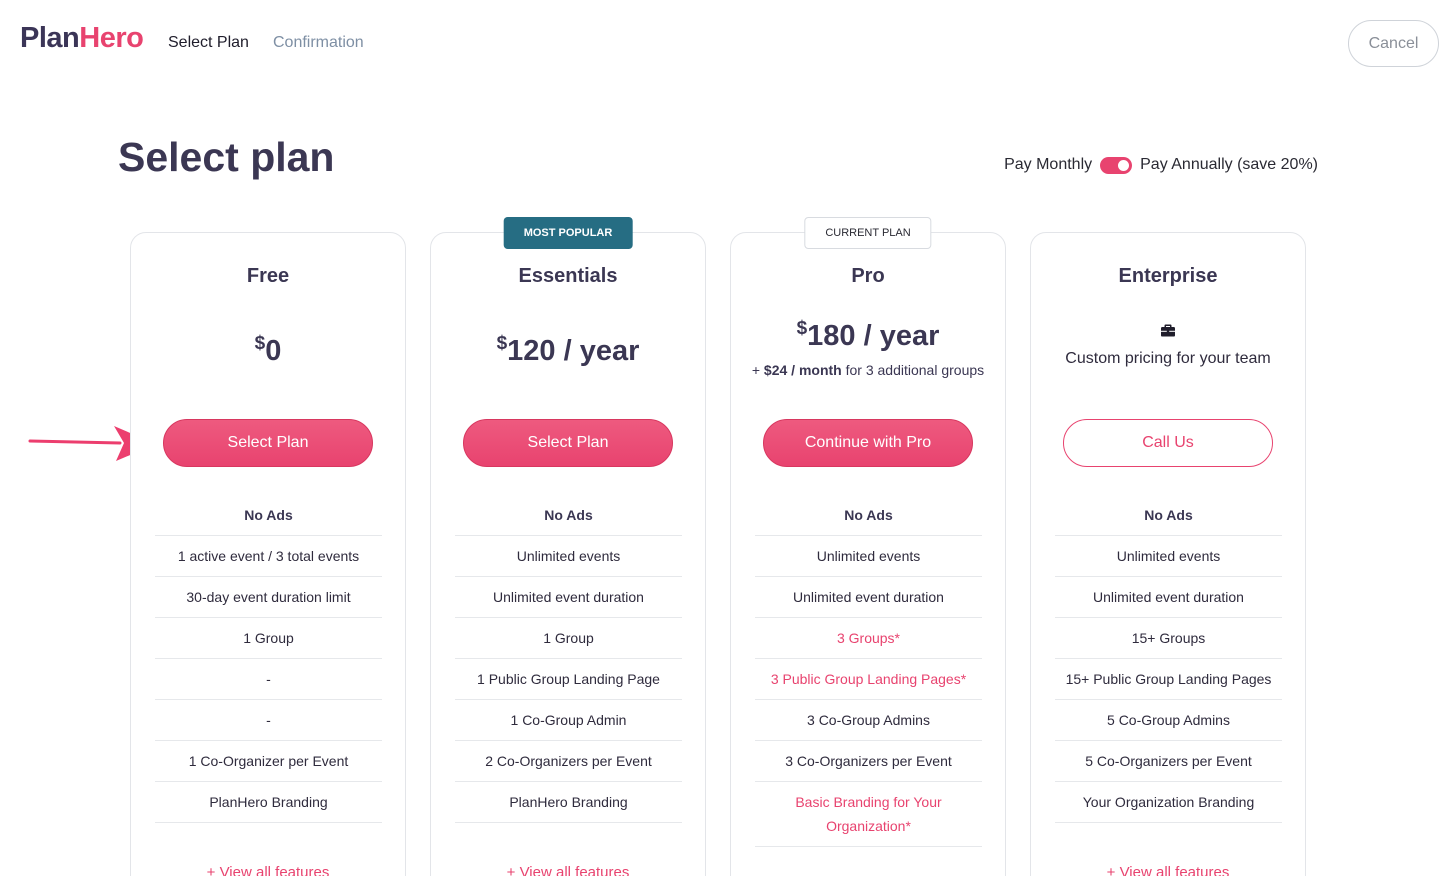 The width and height of the screenshot is (1451, 876). Describe the element at coordinates (1168, 276) in the screenshot. I see `plan-name: Enterprise` at that location.